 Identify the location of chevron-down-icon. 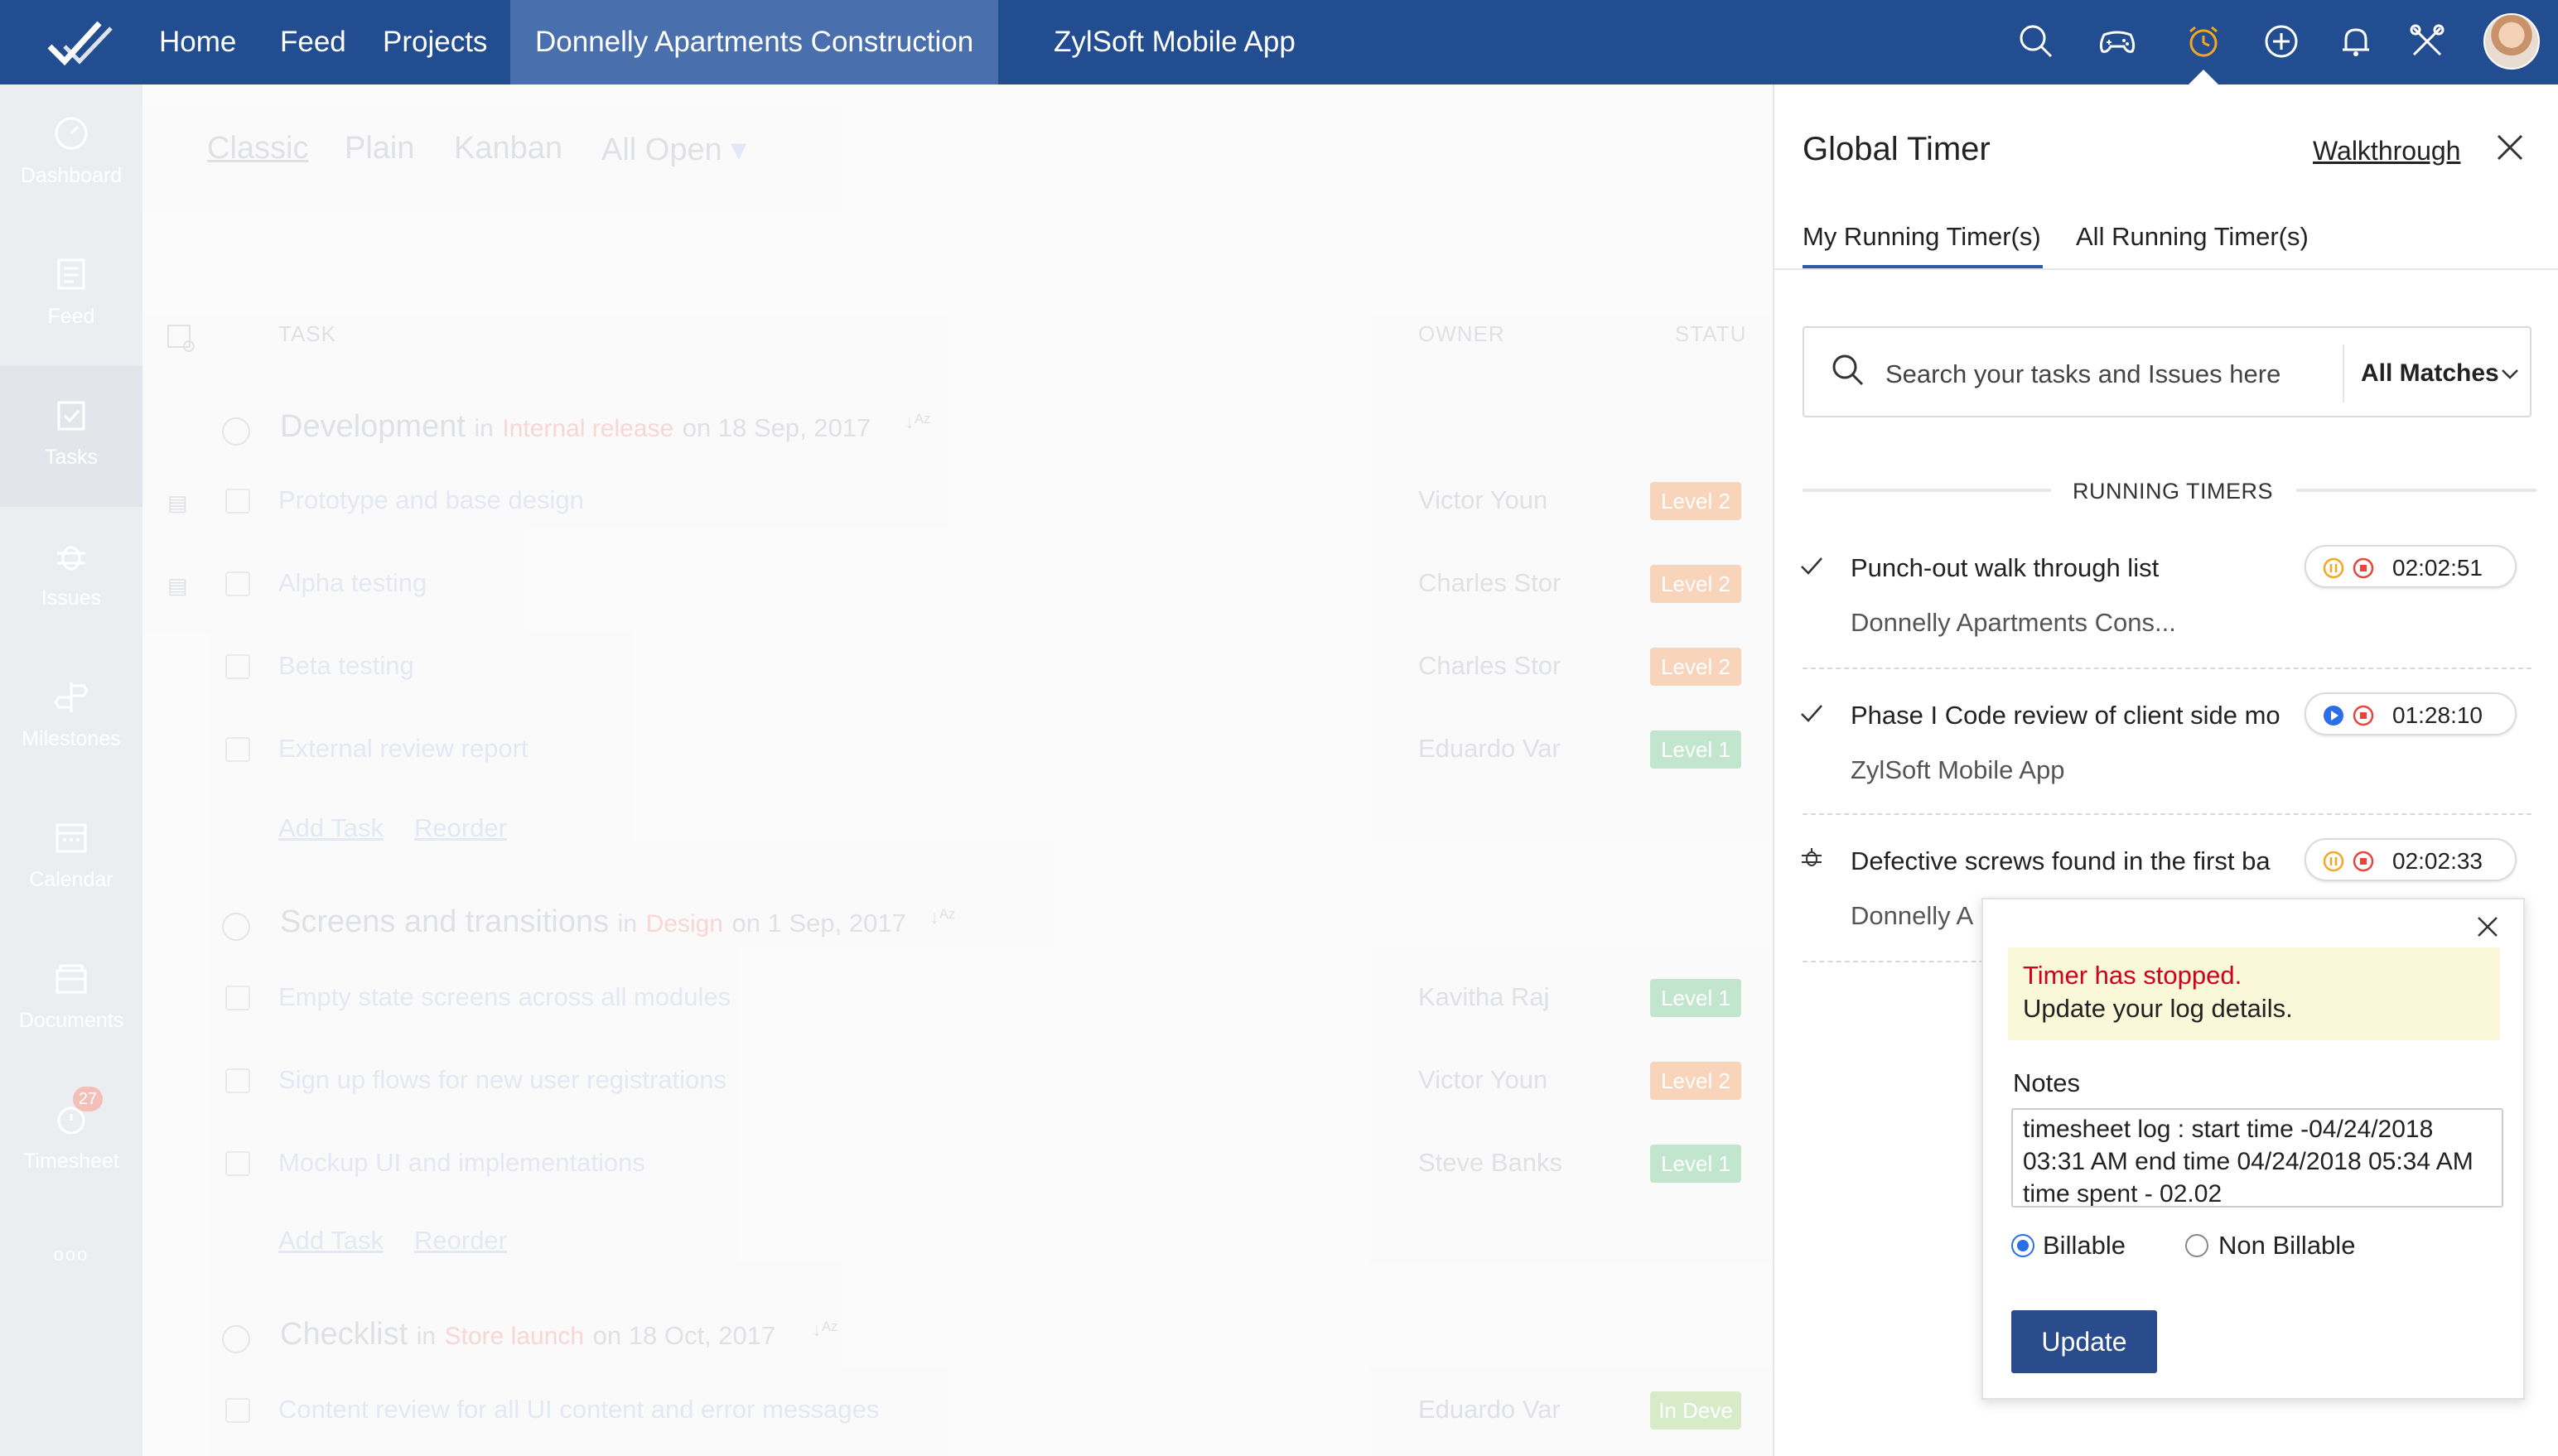
(2510, 374).